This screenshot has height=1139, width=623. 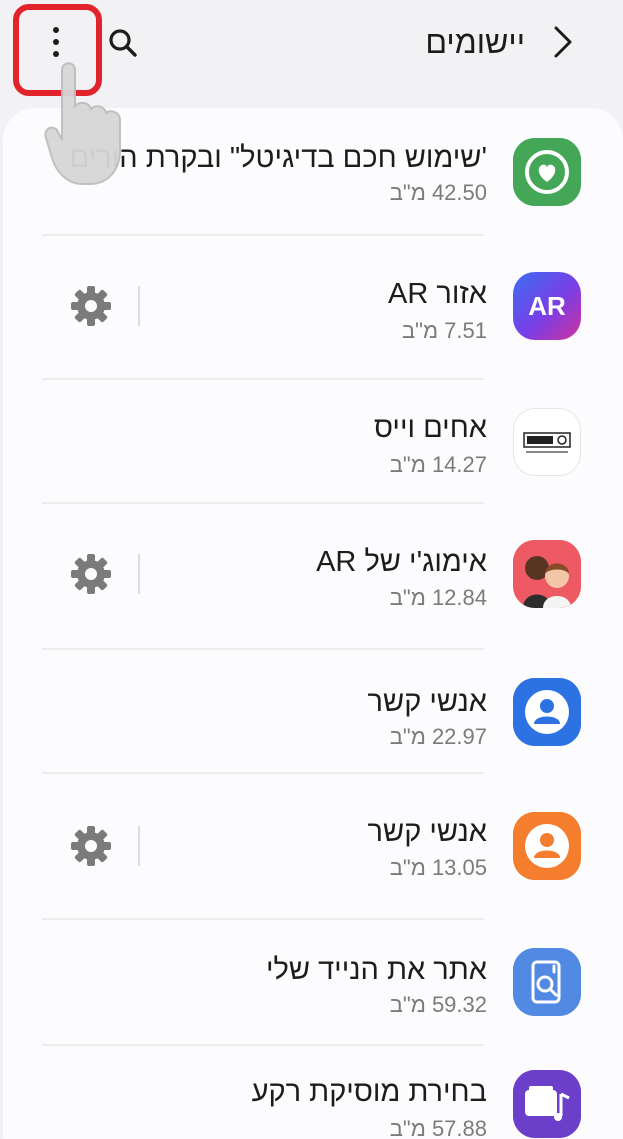 What do you see at coordinates (376, 970) in the screenshot?
I see `app-name: אתר את הנייד שלי` at bounding box center [376, 970].